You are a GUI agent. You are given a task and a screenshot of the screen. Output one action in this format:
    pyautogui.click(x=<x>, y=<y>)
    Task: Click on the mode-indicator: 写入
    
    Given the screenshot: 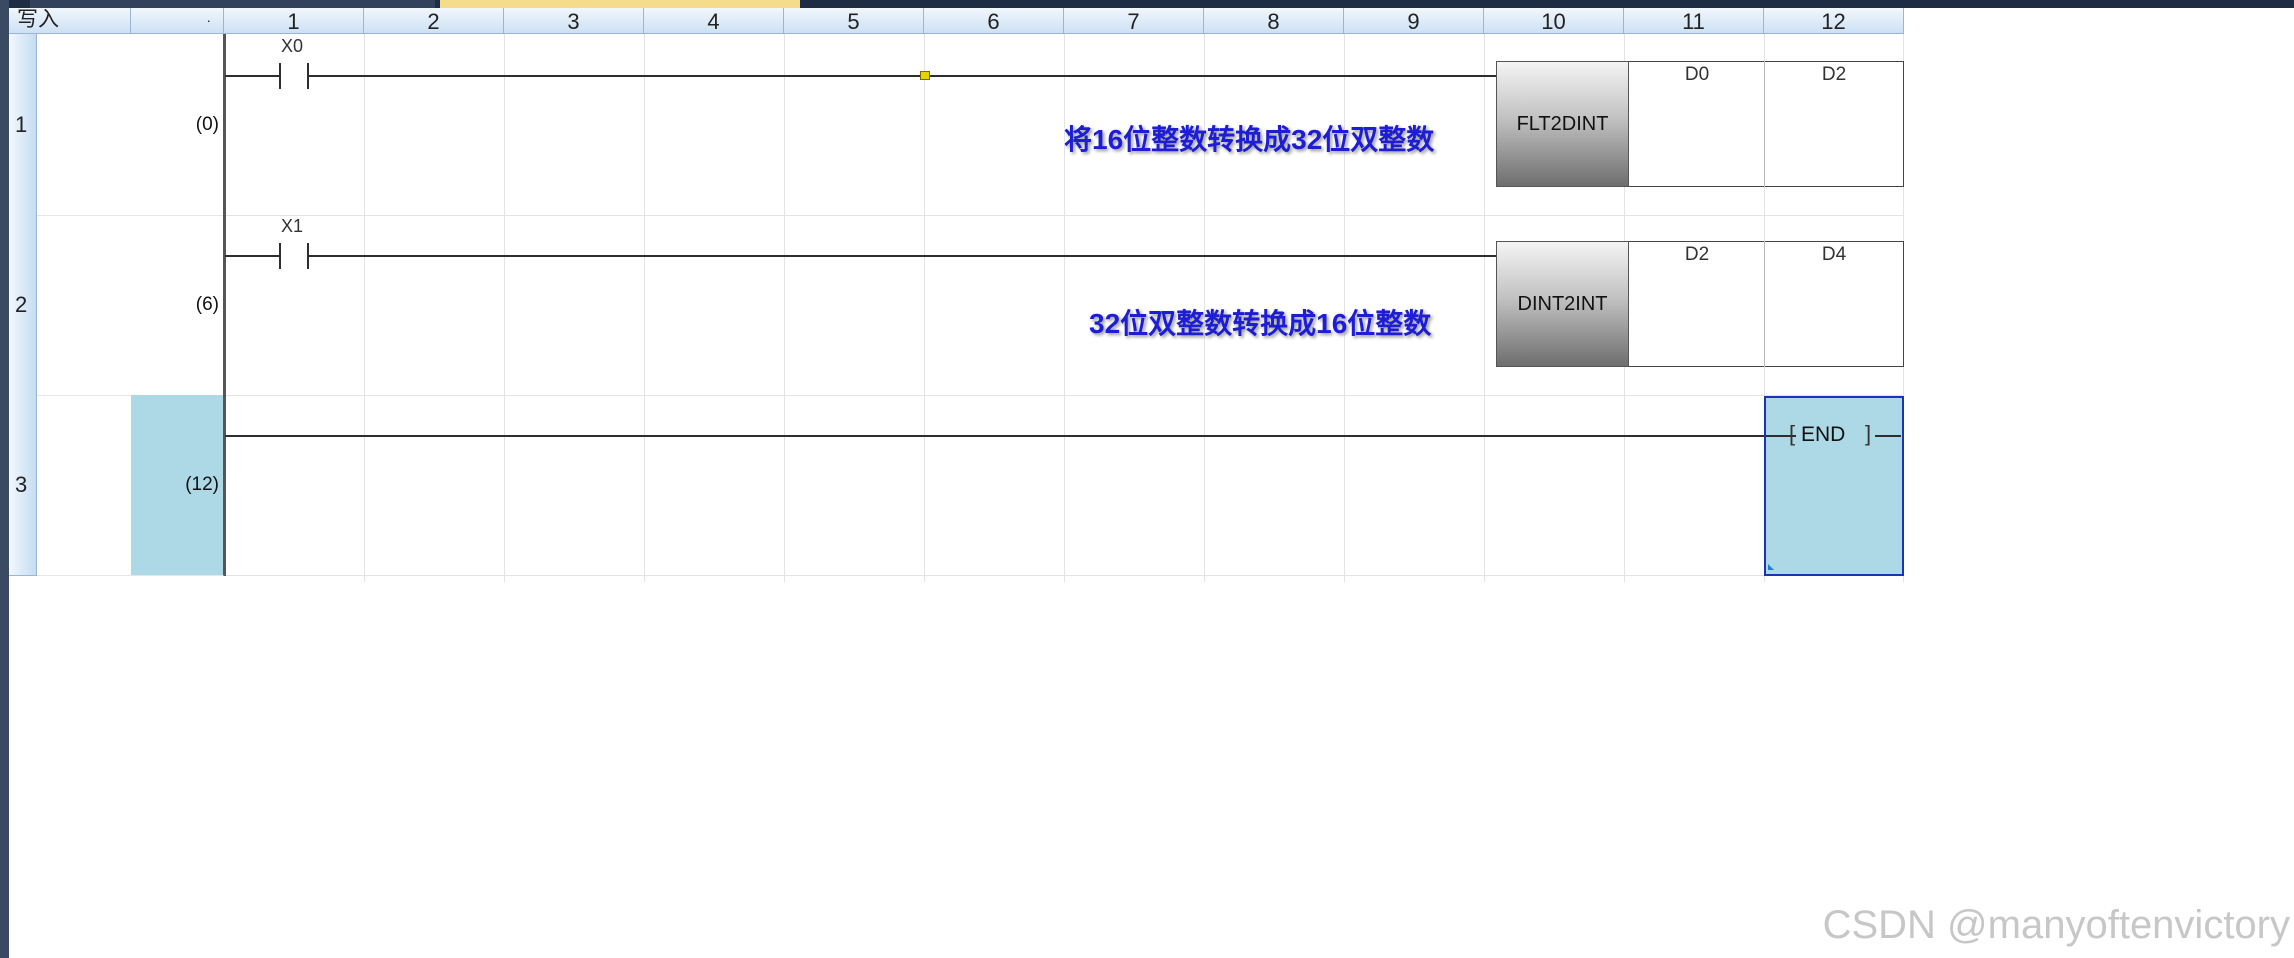 What is the action you would take?
    pyautogui.click(x=70, y=21)
    